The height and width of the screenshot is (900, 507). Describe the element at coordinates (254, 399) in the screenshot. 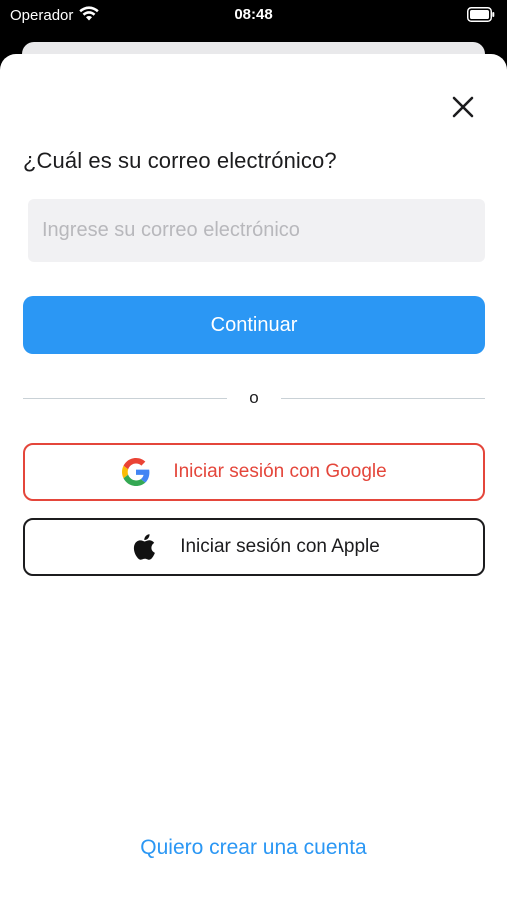

I see `or-divider: o` at that location.